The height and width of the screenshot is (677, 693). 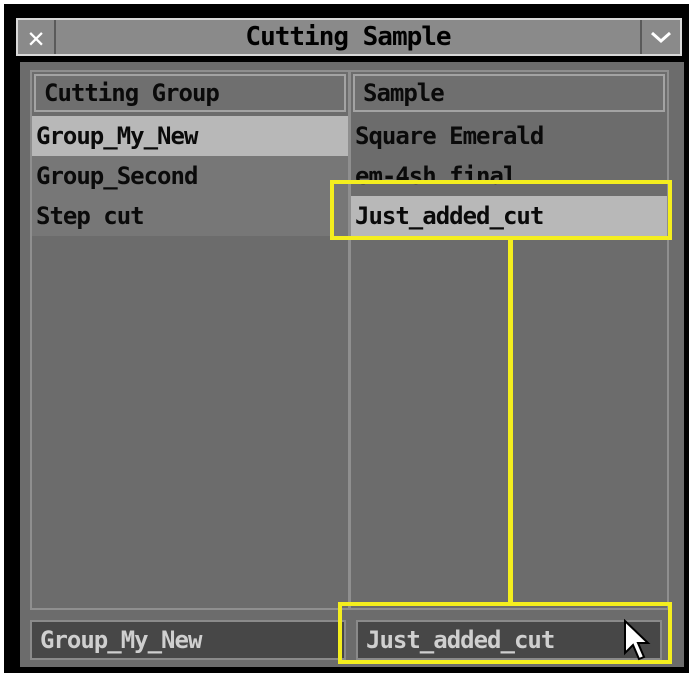 What do you see at coordinates (190, 93) in the screenshot?
I see `cutting-group-header: Cutting Group` at bounding box center [190, 93].